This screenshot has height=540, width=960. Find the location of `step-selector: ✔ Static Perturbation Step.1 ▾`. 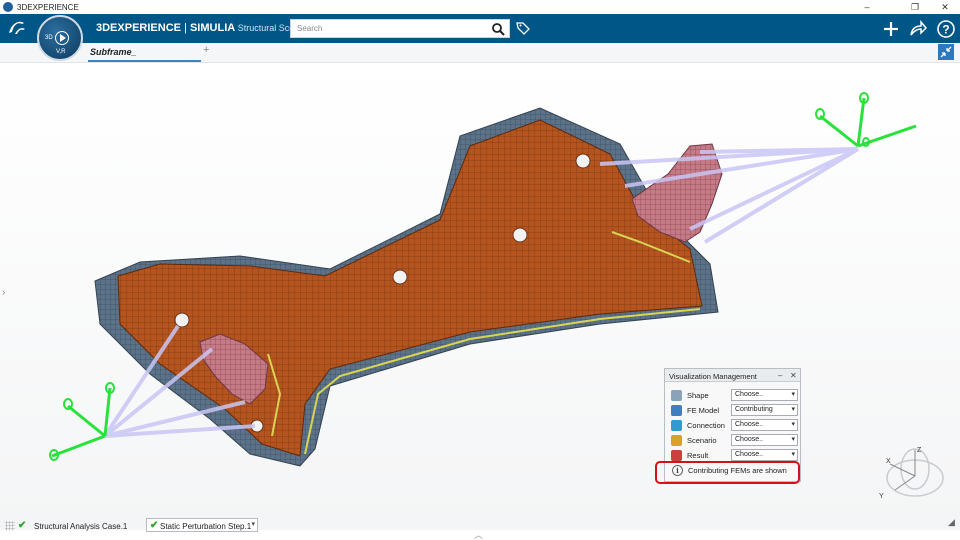

step-selector: ✔ Static Perturbation Step.1 ▾ is located at coordinates (202, 525).